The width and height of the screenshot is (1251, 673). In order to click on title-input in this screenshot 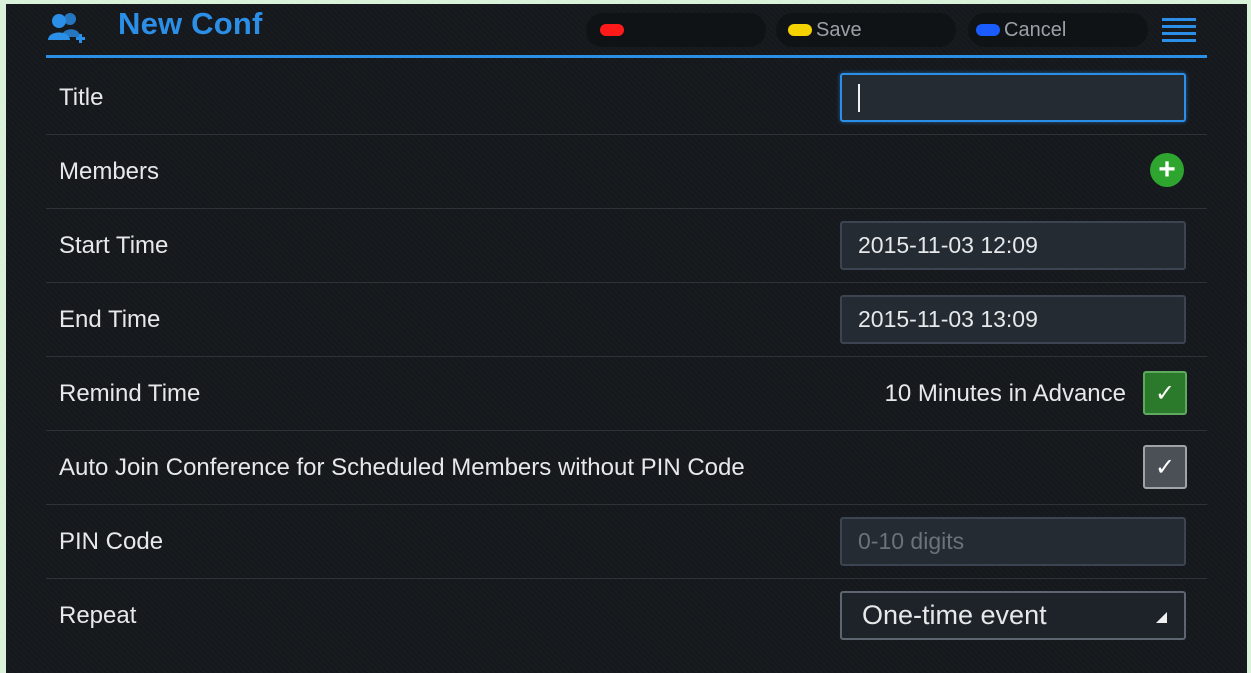, I will do `click(1013, 97)`.